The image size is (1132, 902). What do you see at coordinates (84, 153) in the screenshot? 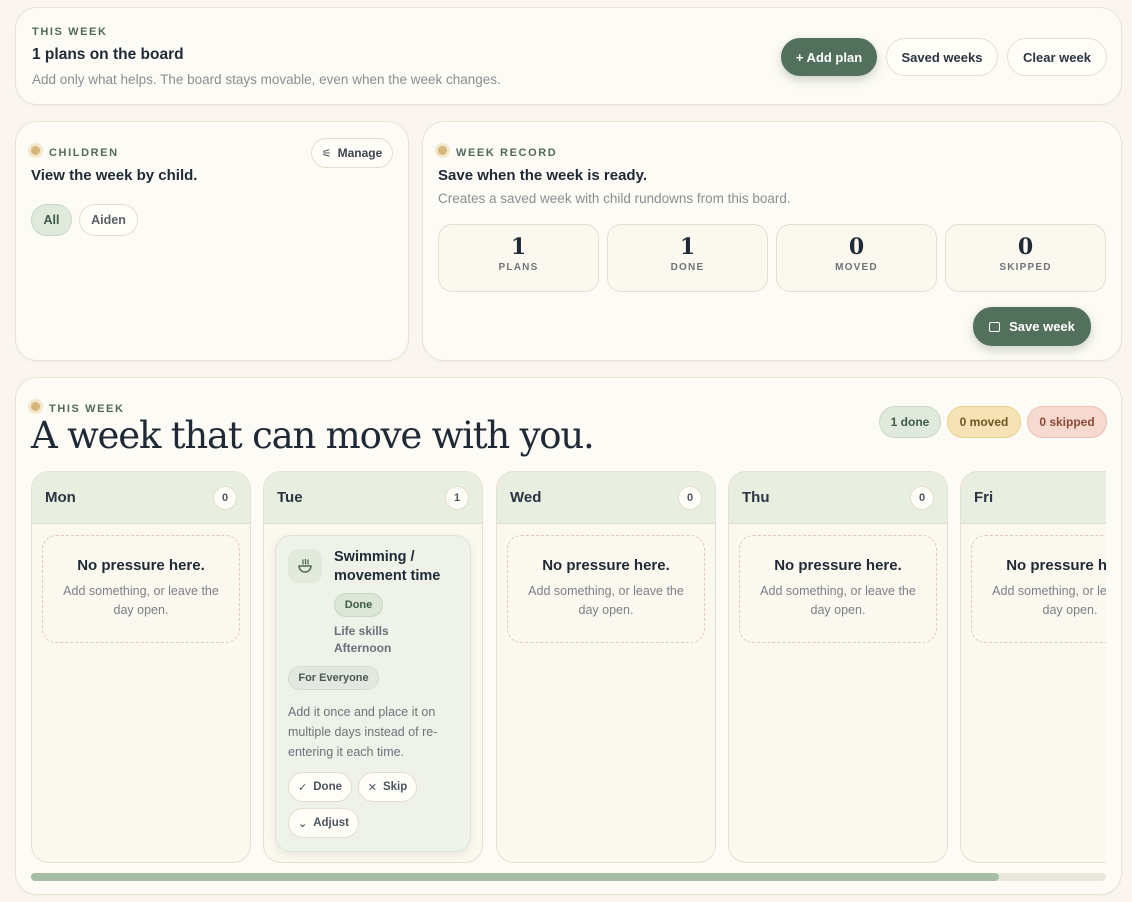
I see `children-eyebrow: CHILDREN` at bounding box center [84, 153].